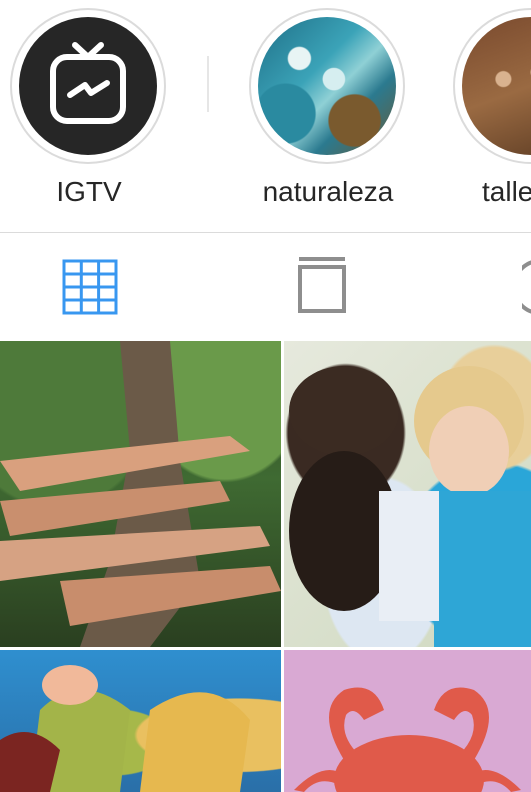  What do you see at coordinates (328, 191) in the screenshot?
I see `highlight-label: naturaleza` at bounding box center [328, 191].